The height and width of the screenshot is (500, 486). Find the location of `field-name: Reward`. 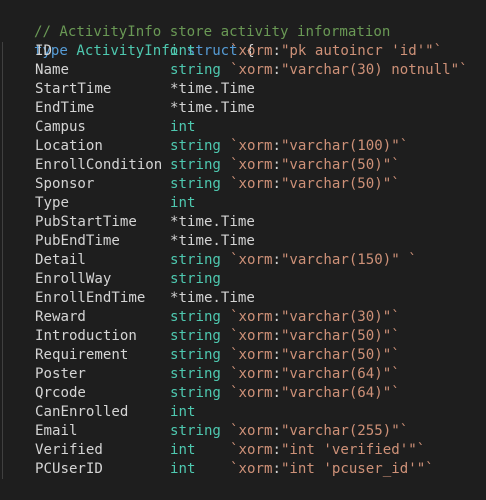

field-name: Reward is located at coordinates (60, 317).